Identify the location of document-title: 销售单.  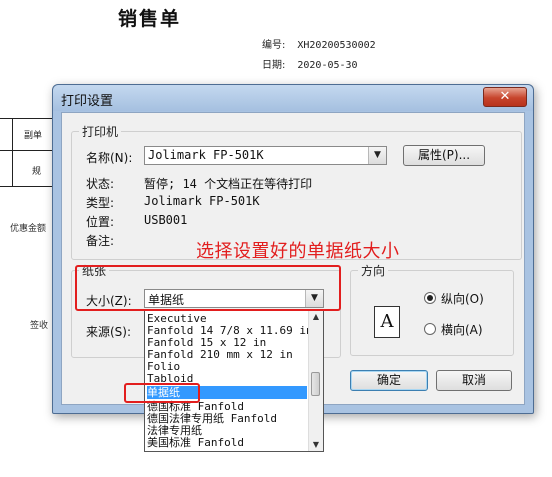
(150, 19).